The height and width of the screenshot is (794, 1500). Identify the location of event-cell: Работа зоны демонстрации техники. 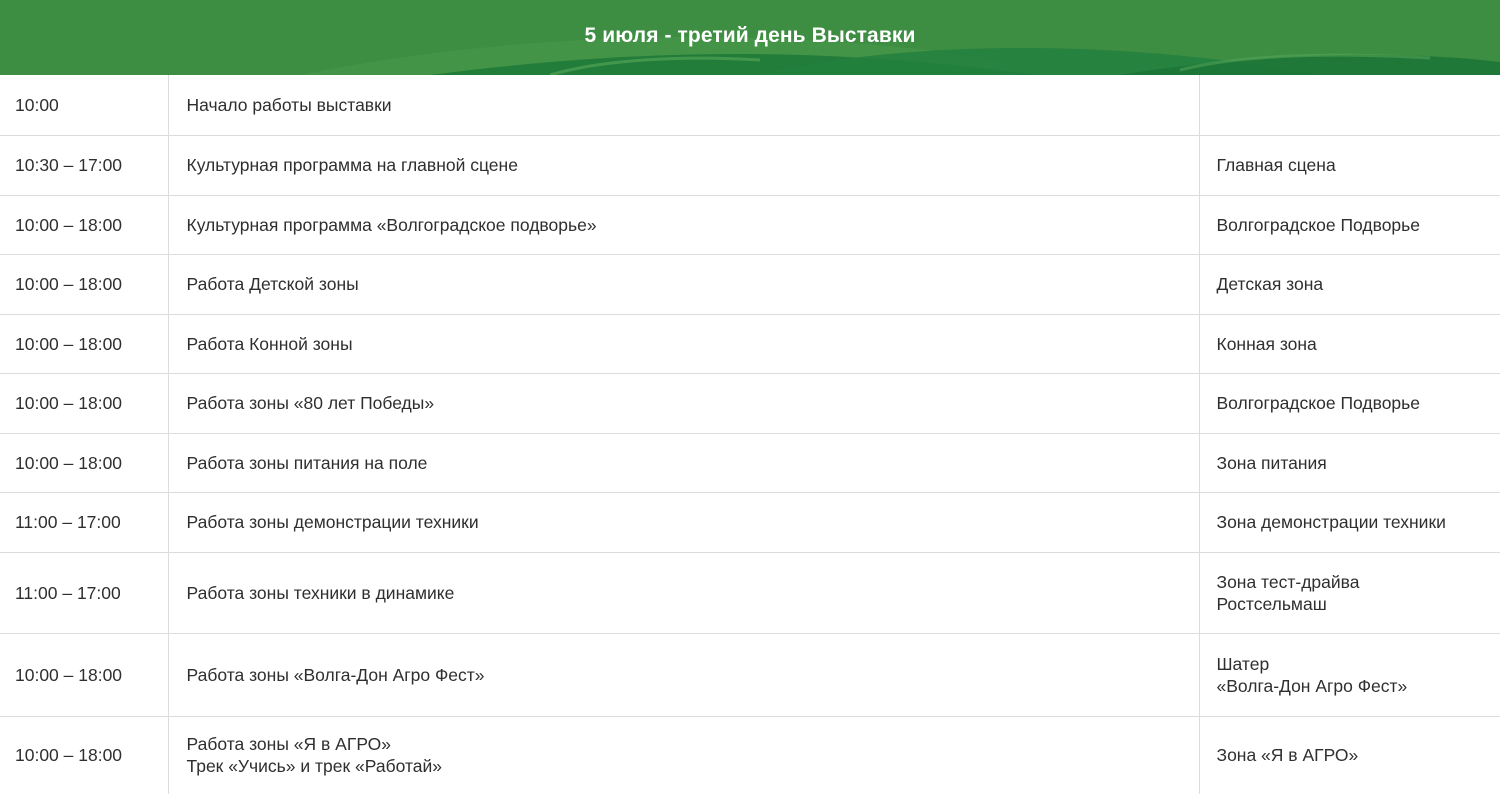
(683, 522).